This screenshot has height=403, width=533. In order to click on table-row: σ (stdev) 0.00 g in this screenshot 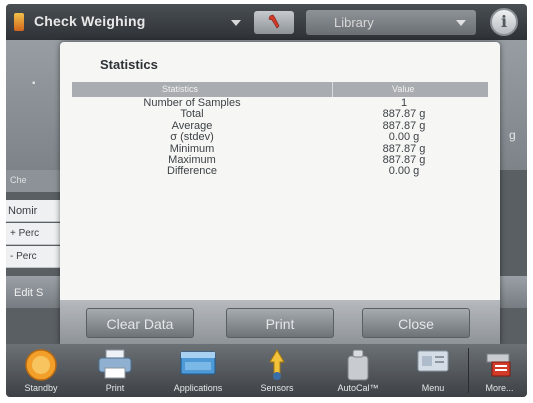, I will do `click(280, 137)`.